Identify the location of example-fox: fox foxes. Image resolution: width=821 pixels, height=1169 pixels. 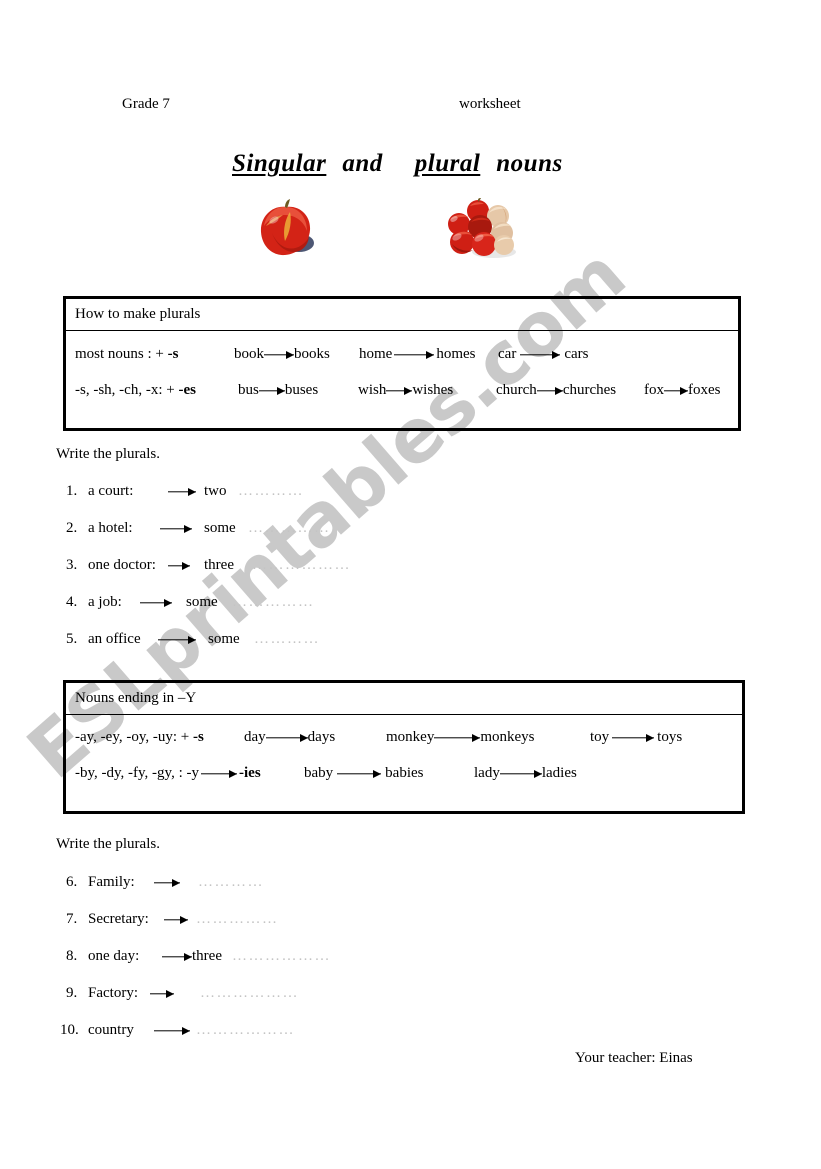
(682, 390).